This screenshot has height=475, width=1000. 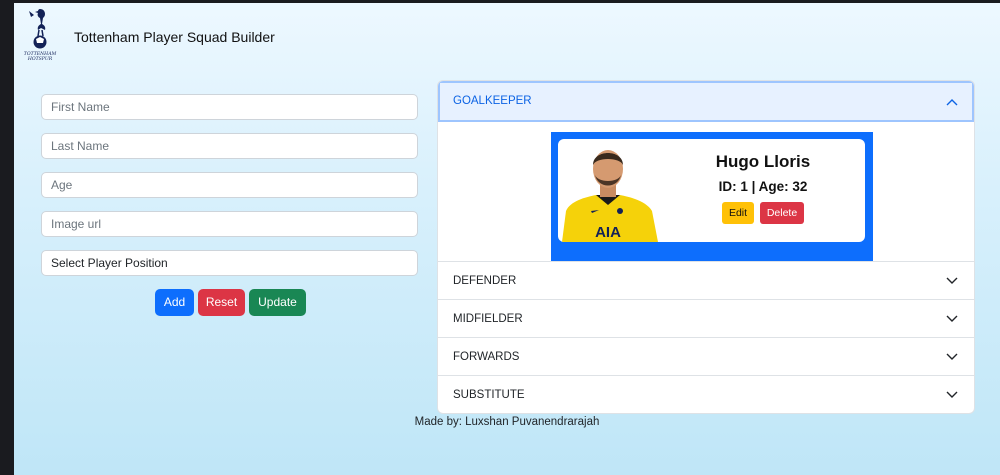 What do you see at coordinates (763, 186) in the screenshot?
I see `player-meta: ID: 1 | Age: 32` at bounding box center [763, 186].